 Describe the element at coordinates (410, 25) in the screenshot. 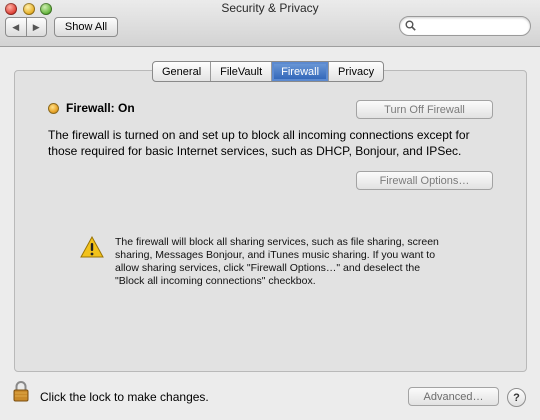

I see `search-icon` at that location.